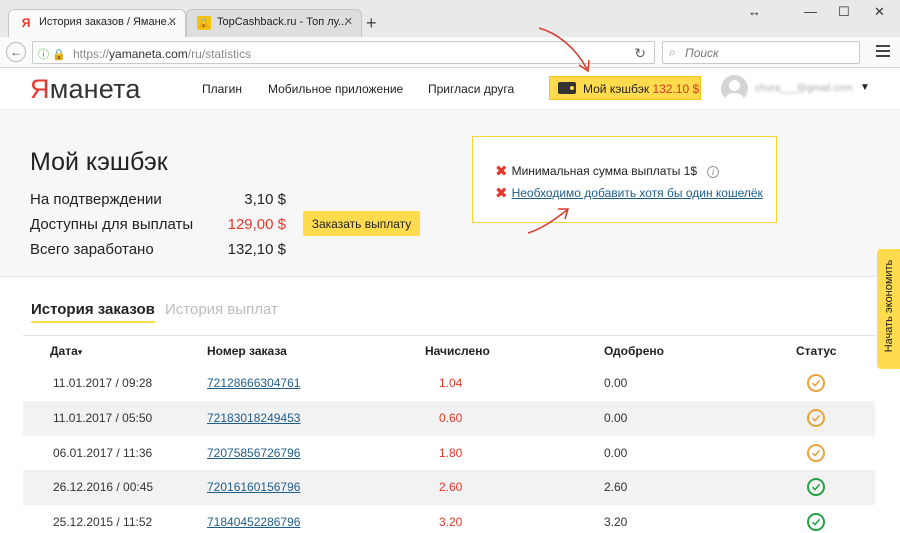 The image size is (900, 533). Describe the element at coordinates (770, 52) in the screenshot. I see `search-input` at that location.